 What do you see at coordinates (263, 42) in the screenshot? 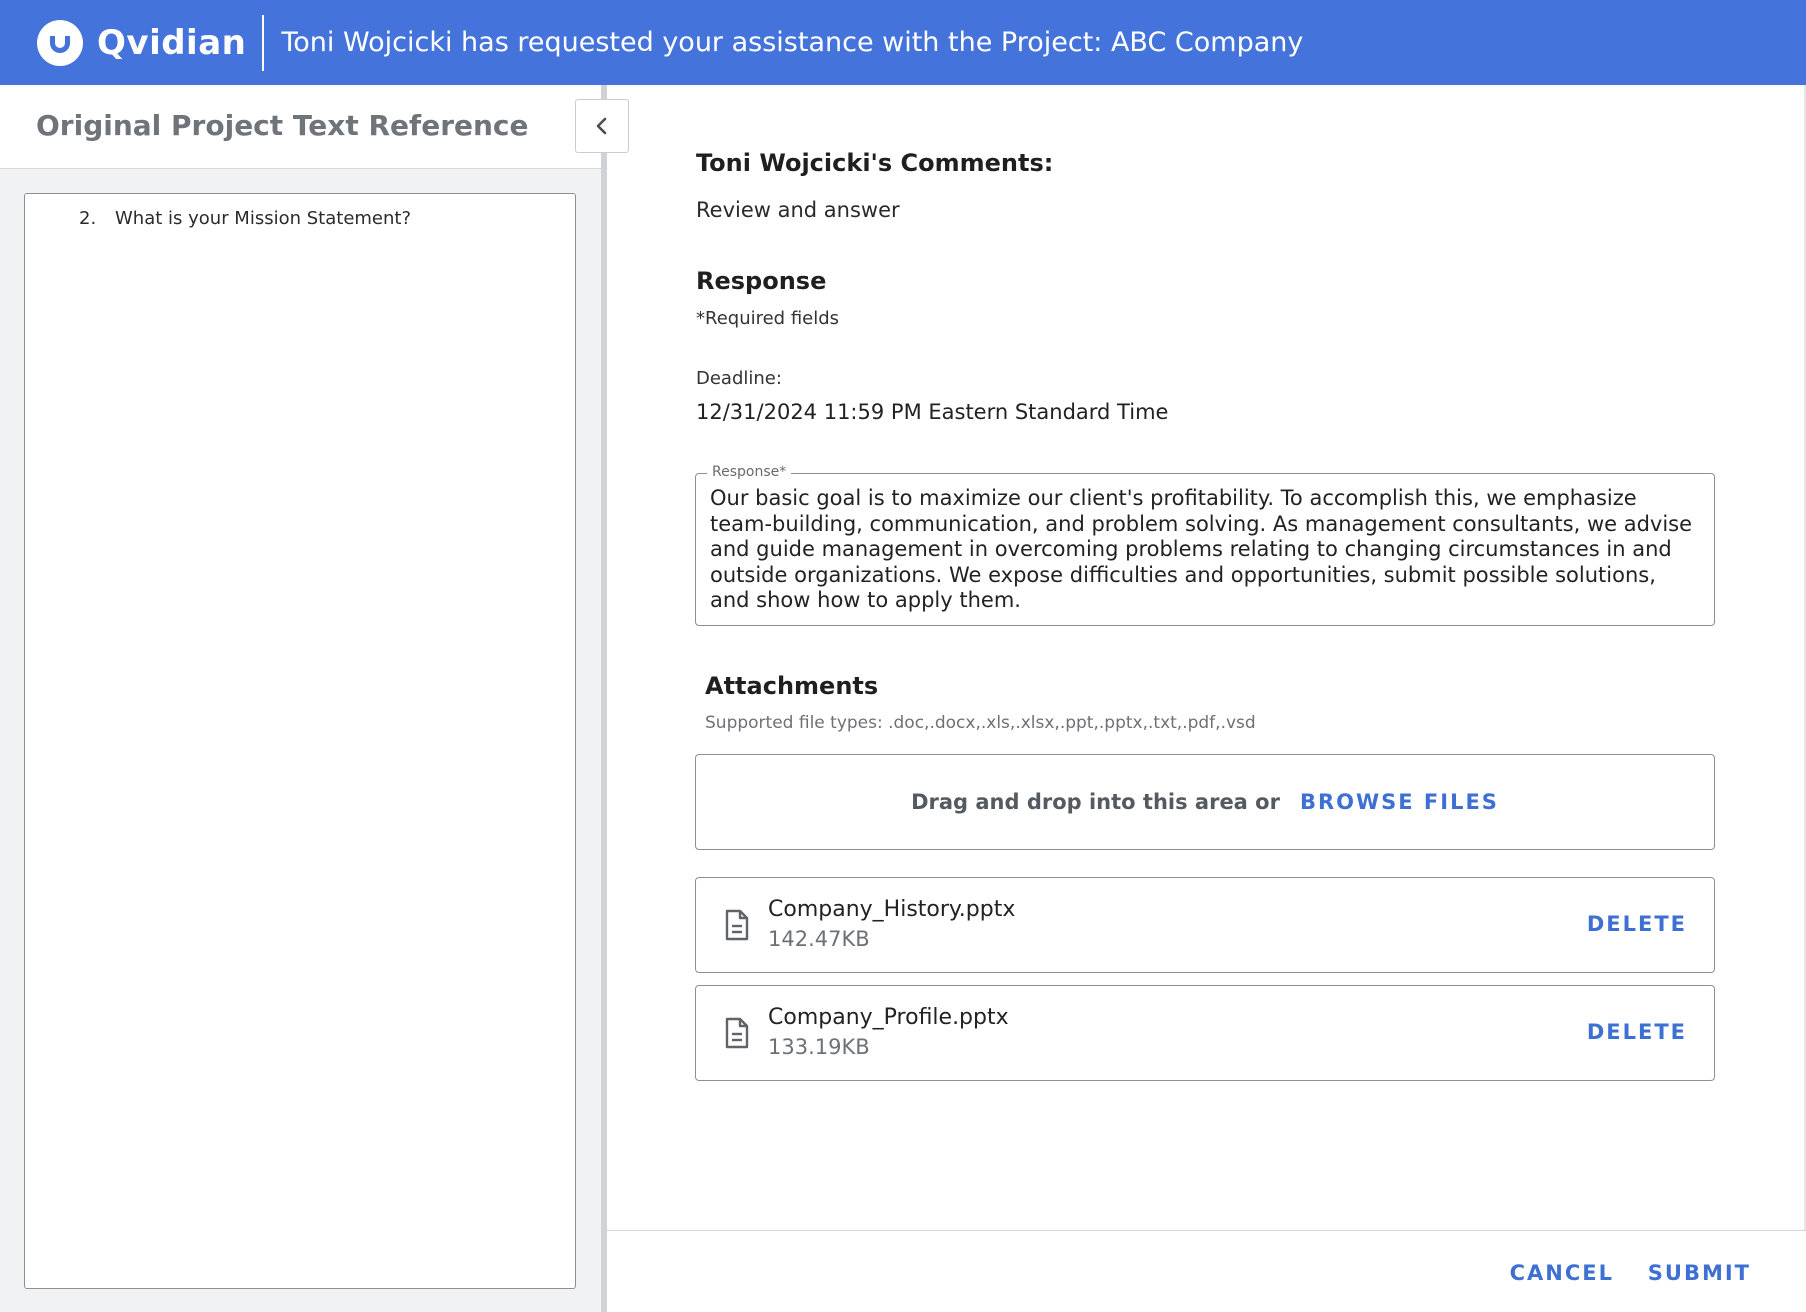
I see `header-divider` at bounding box center [263, 42].